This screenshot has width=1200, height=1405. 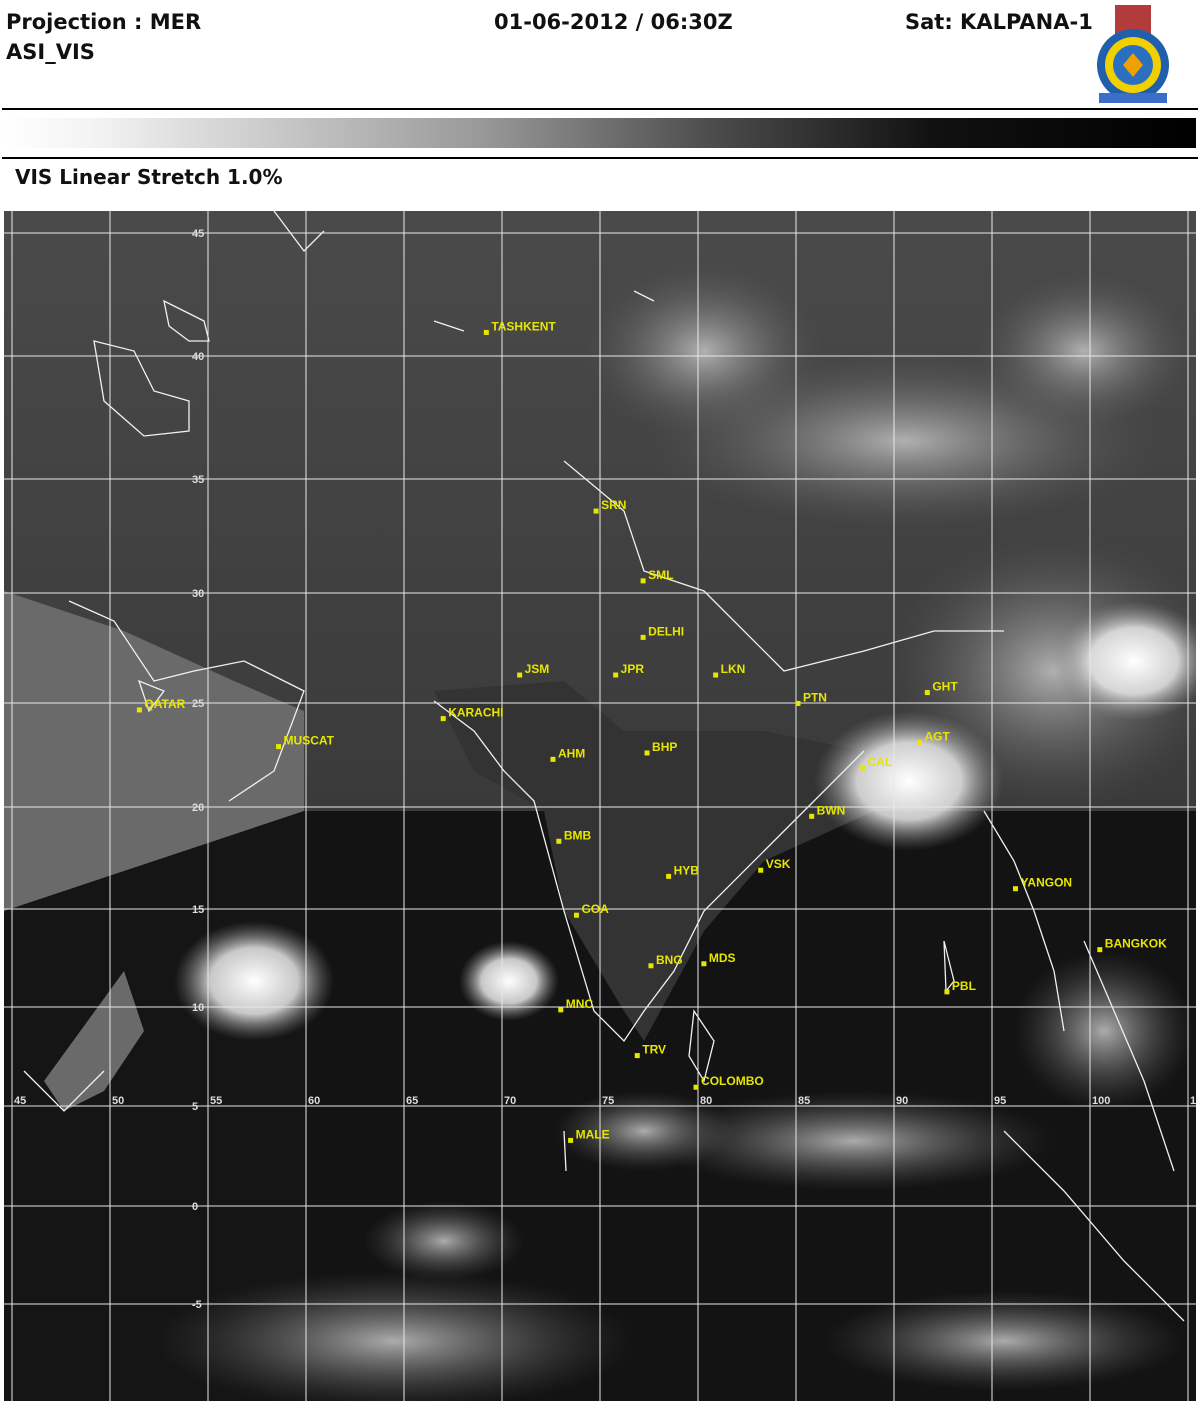 What do you see at coordinates (880, 762) in the screenshot?
I see `city-label: CAL` at bounding box center [880, 762].